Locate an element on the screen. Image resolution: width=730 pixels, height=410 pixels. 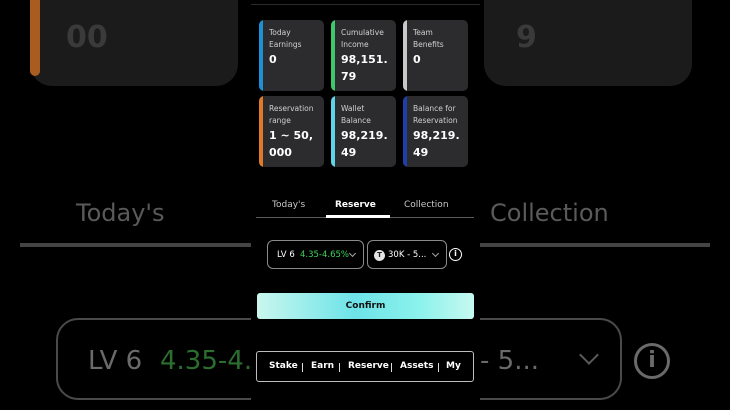
confirm-button: Confirm is located at coordinates (365, 306).